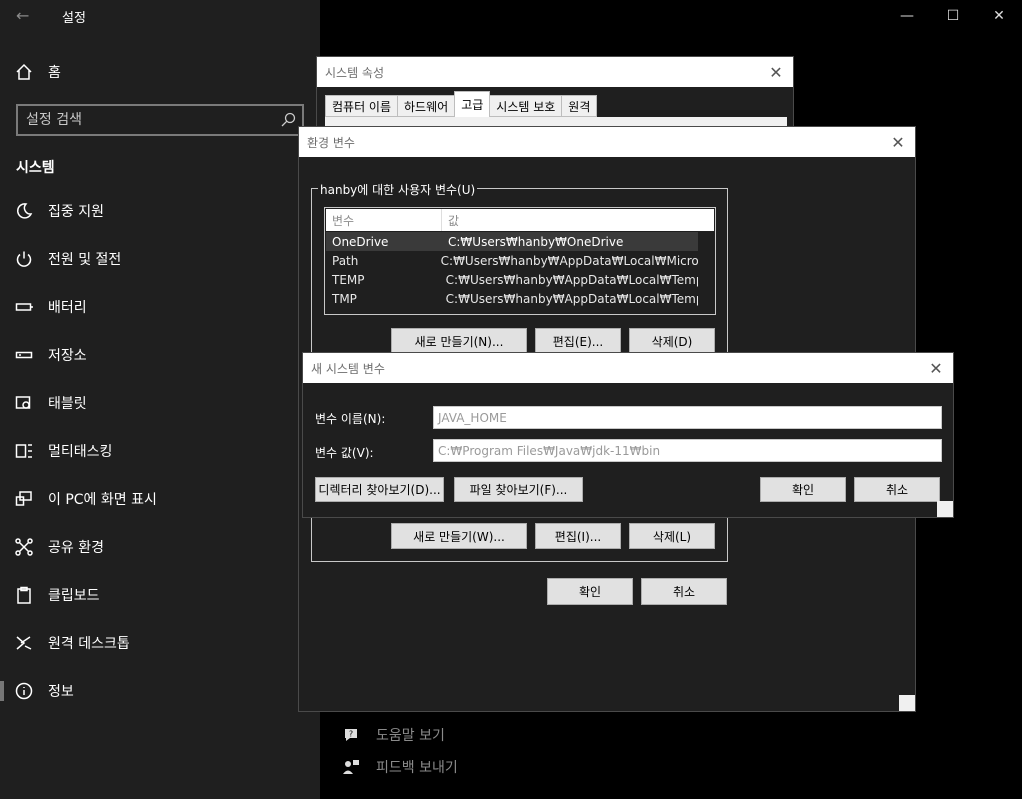 Image resolution: width=1022 pixels, height=799 pixels. I want to click on minimize-icon: —, so click(907, 16).